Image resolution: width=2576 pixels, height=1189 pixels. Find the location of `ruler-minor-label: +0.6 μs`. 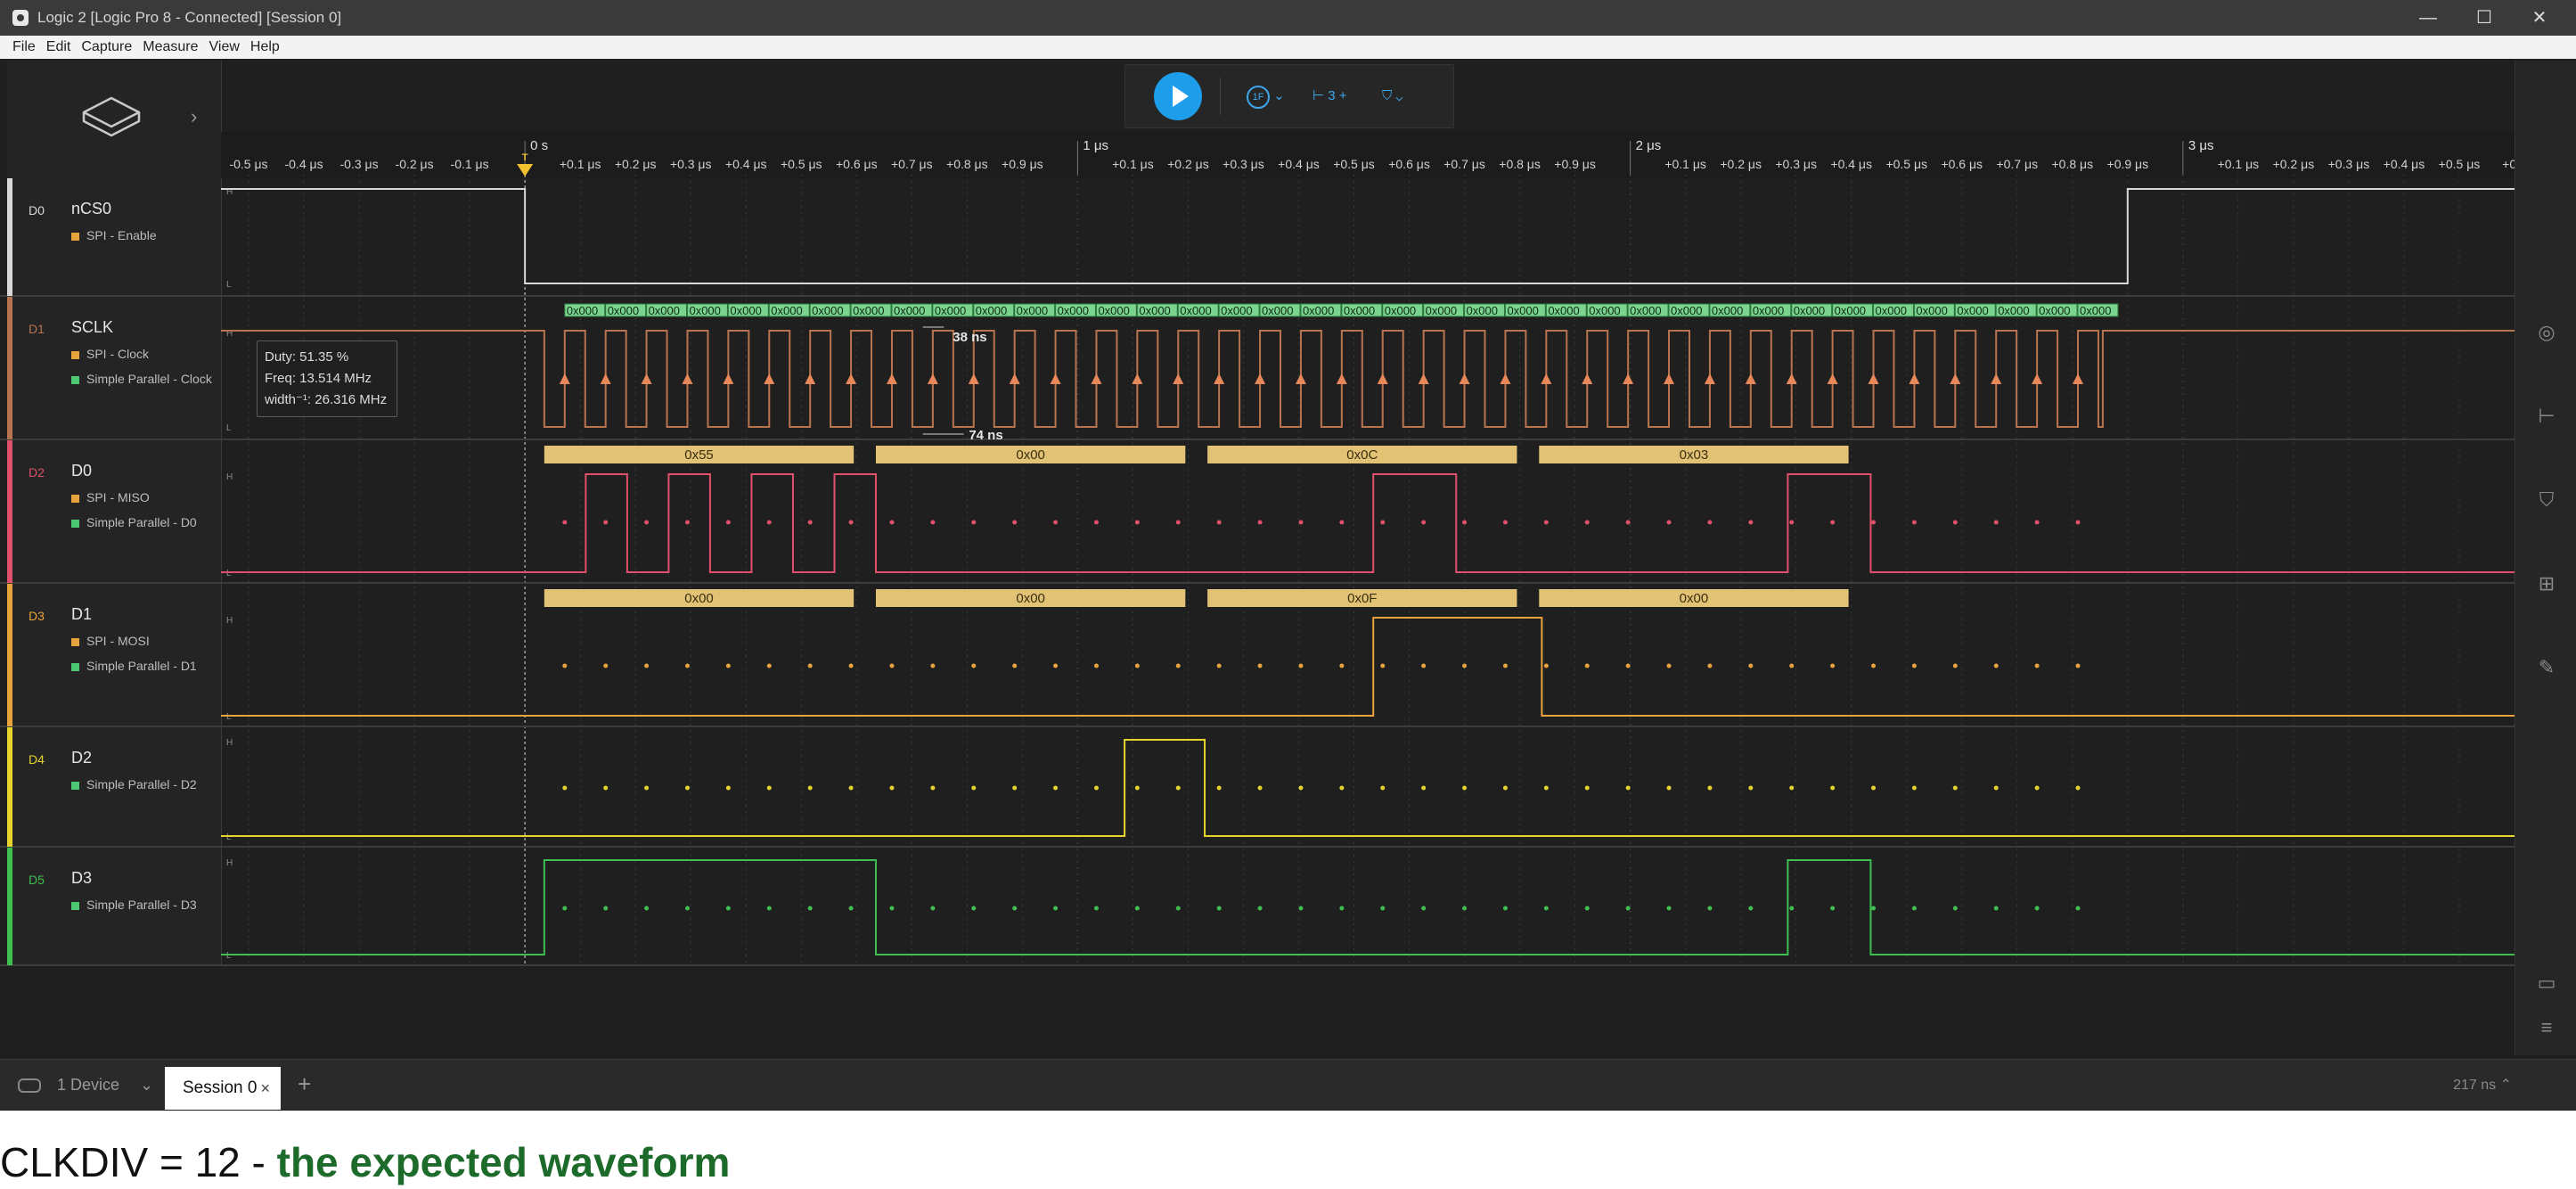

ruler-minor-label: +0.6 μs is located at coordinates (1962, 164).